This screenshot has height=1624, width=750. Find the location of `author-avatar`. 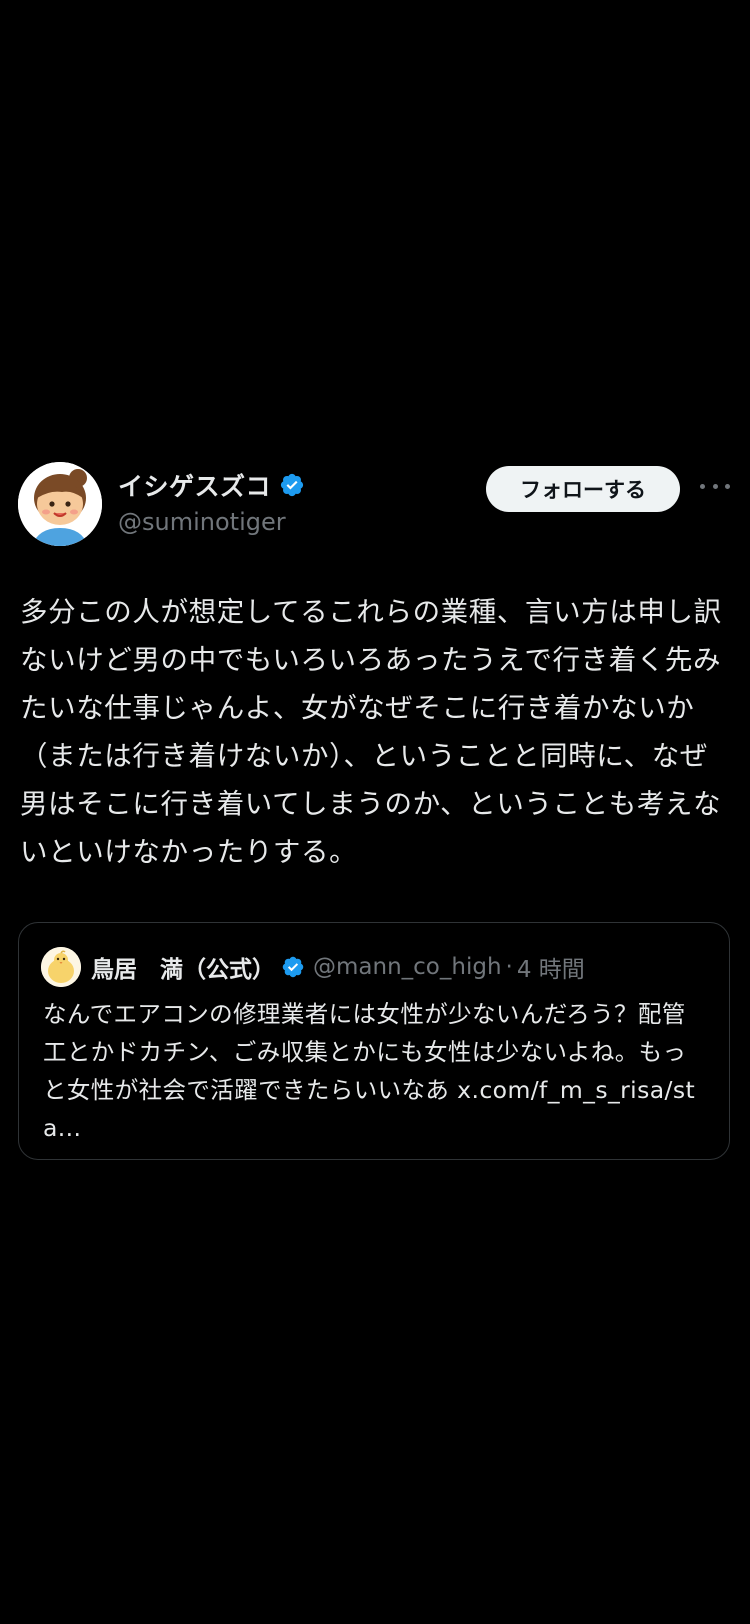

author-avatar is located at coordinates (60, 504).